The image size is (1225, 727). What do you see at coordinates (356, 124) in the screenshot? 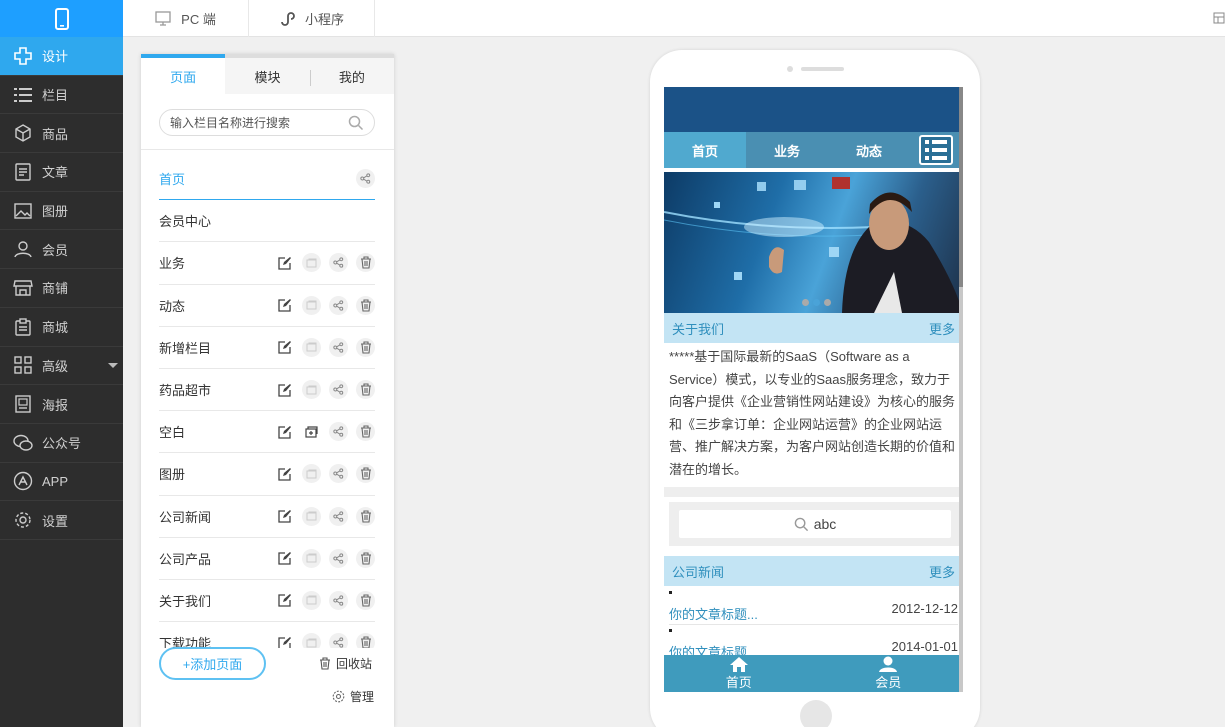
I see `search-icon` at bounding box center [356, 124].